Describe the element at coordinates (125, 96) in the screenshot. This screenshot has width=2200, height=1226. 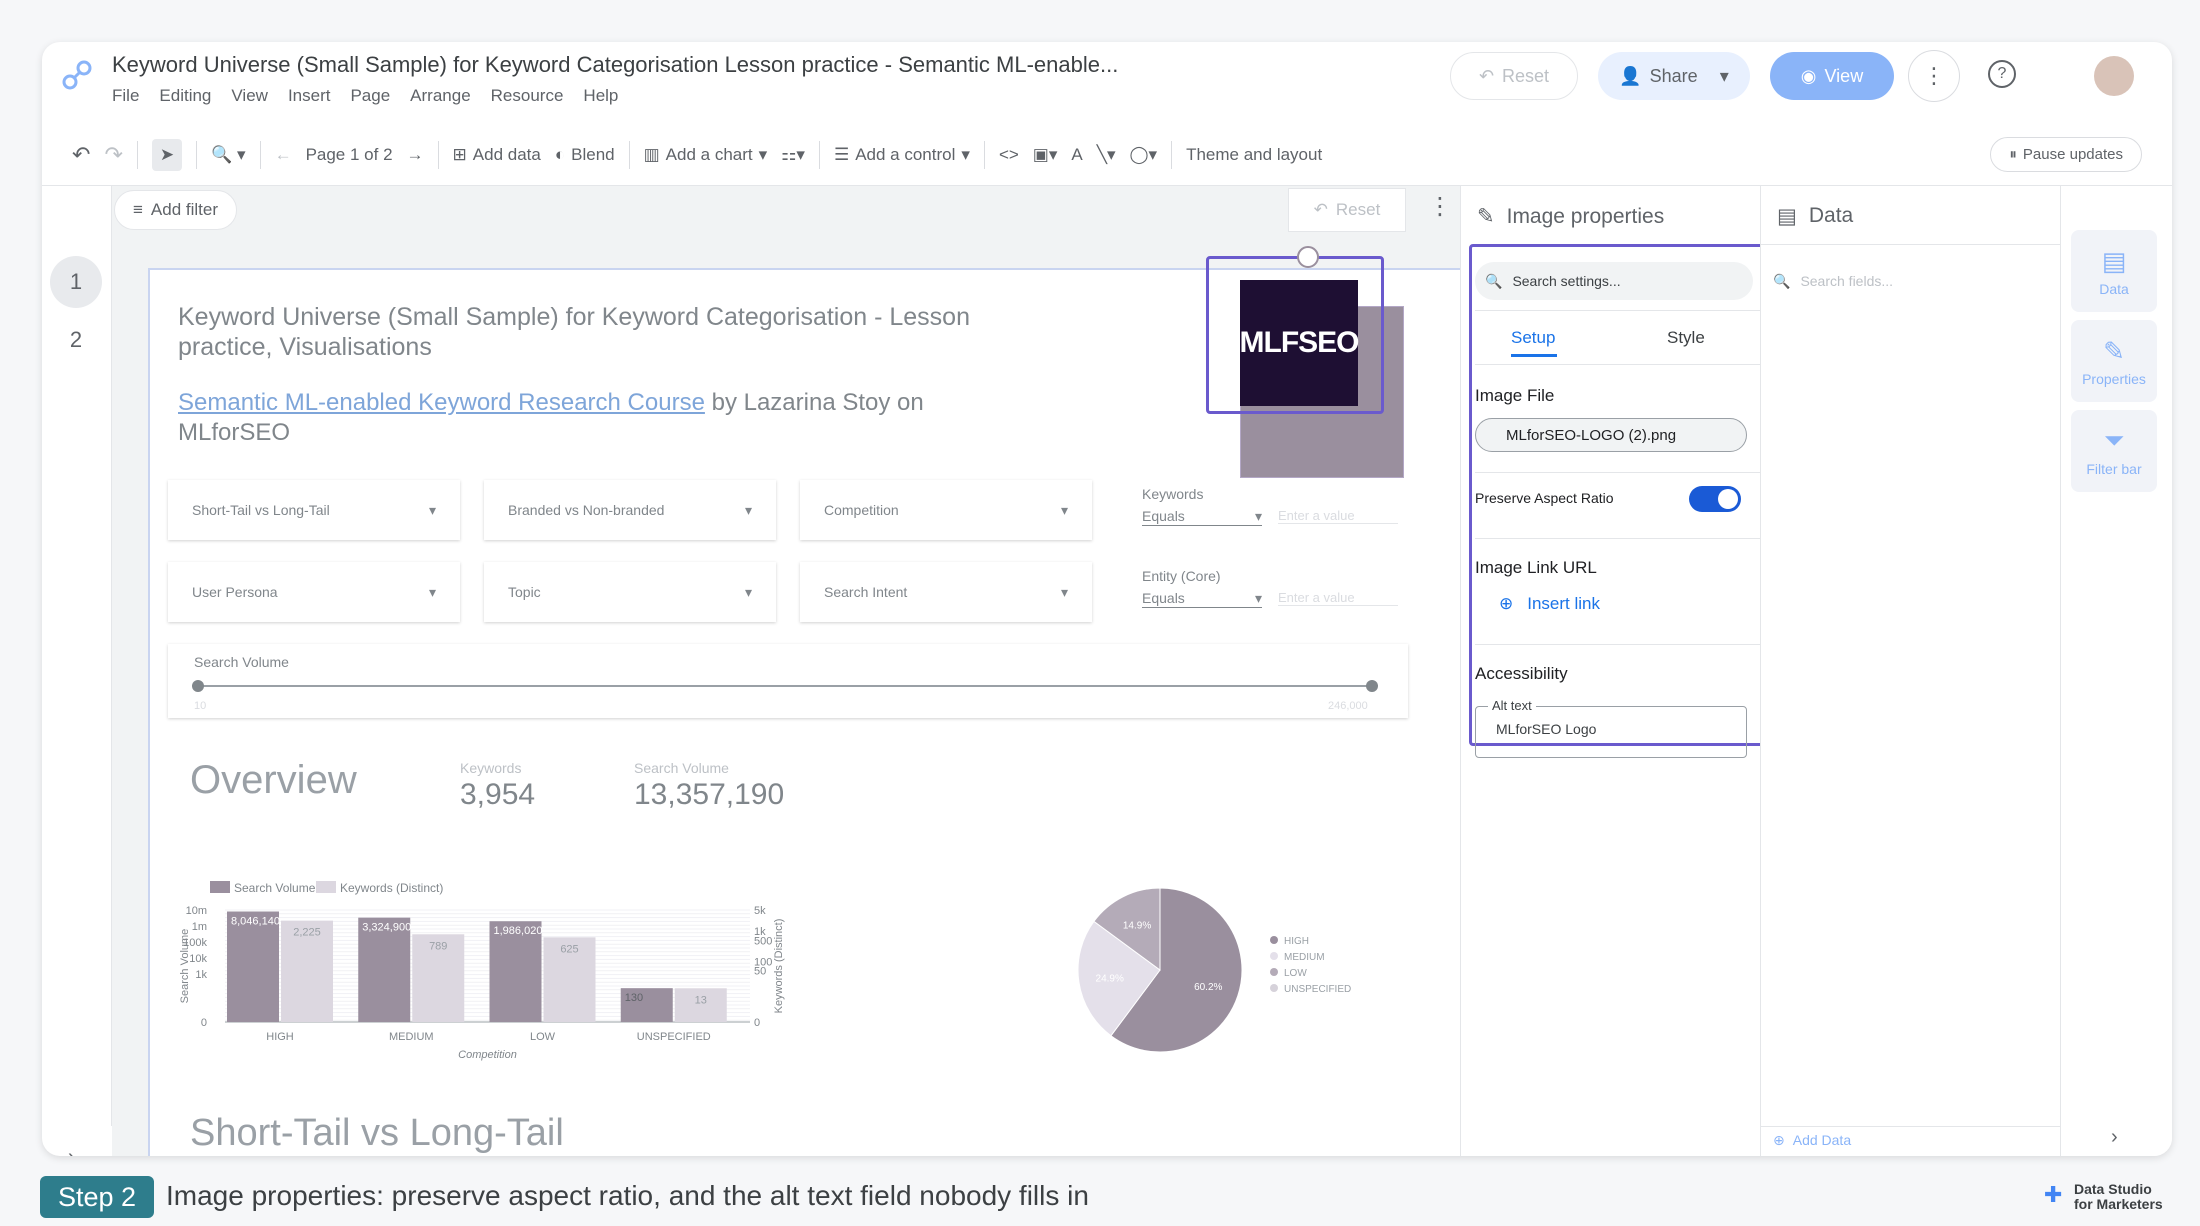
I see `menu-file: File` at that location.